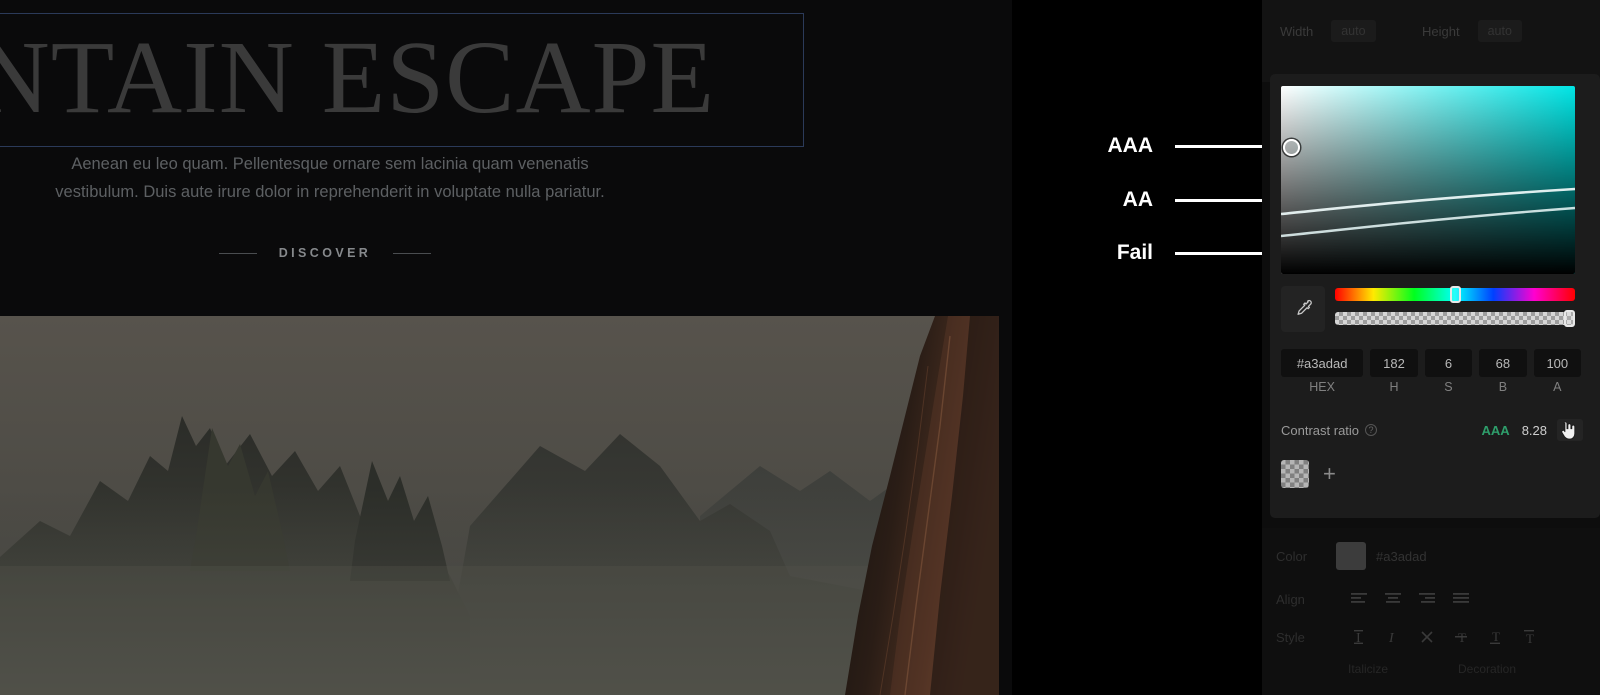 Image resolution: width=1600 pixels, height=695 pixels. I want to click on contrast-compare-button, so click(1570, 430).